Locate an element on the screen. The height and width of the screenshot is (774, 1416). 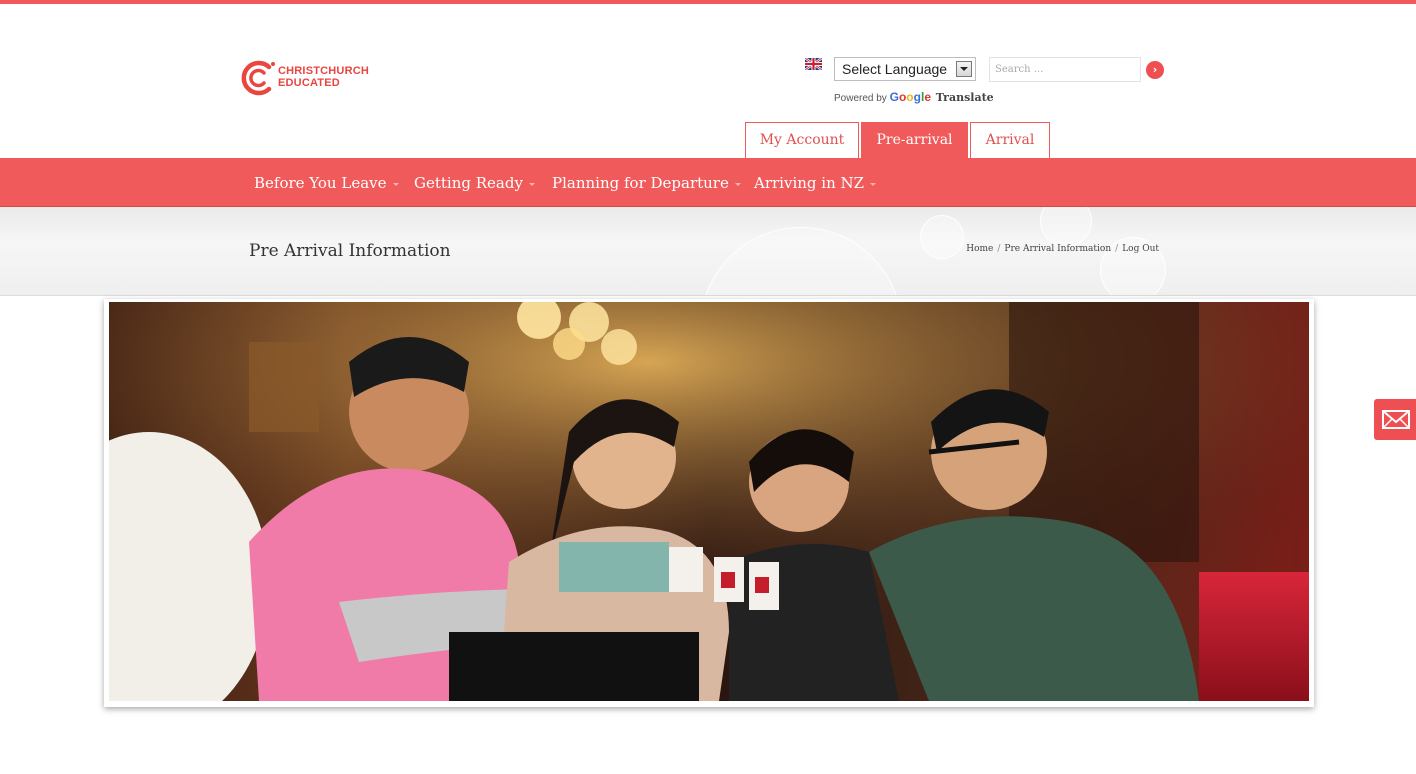
envelope-icon is located at coordinates (1396, 419).